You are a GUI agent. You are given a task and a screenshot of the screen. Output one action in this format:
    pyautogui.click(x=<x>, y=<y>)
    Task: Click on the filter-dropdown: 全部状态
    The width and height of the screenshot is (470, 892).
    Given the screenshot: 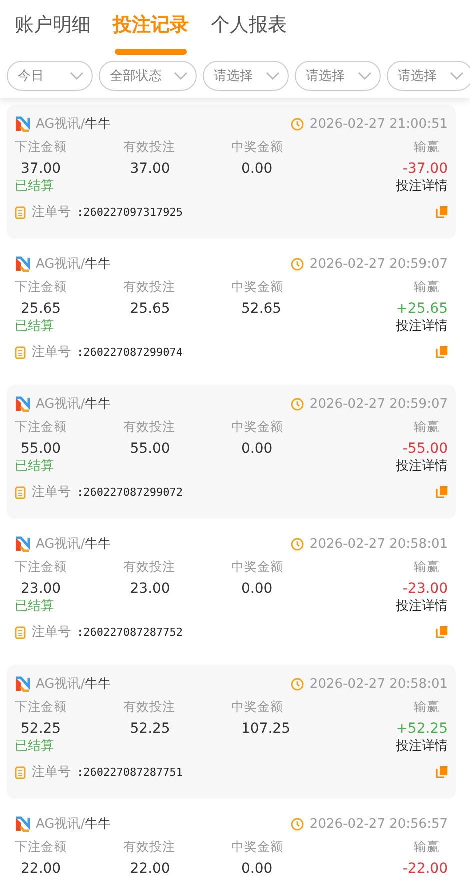 What is the action you would take?
    pyautogui.click(x=148, y=76)
    